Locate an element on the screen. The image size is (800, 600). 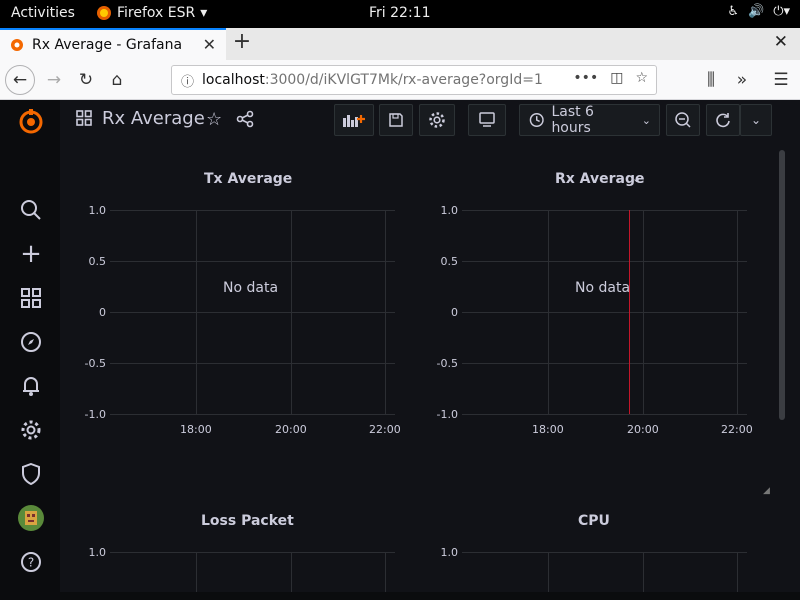
monitor-icon is located at coordinates (487, 119).